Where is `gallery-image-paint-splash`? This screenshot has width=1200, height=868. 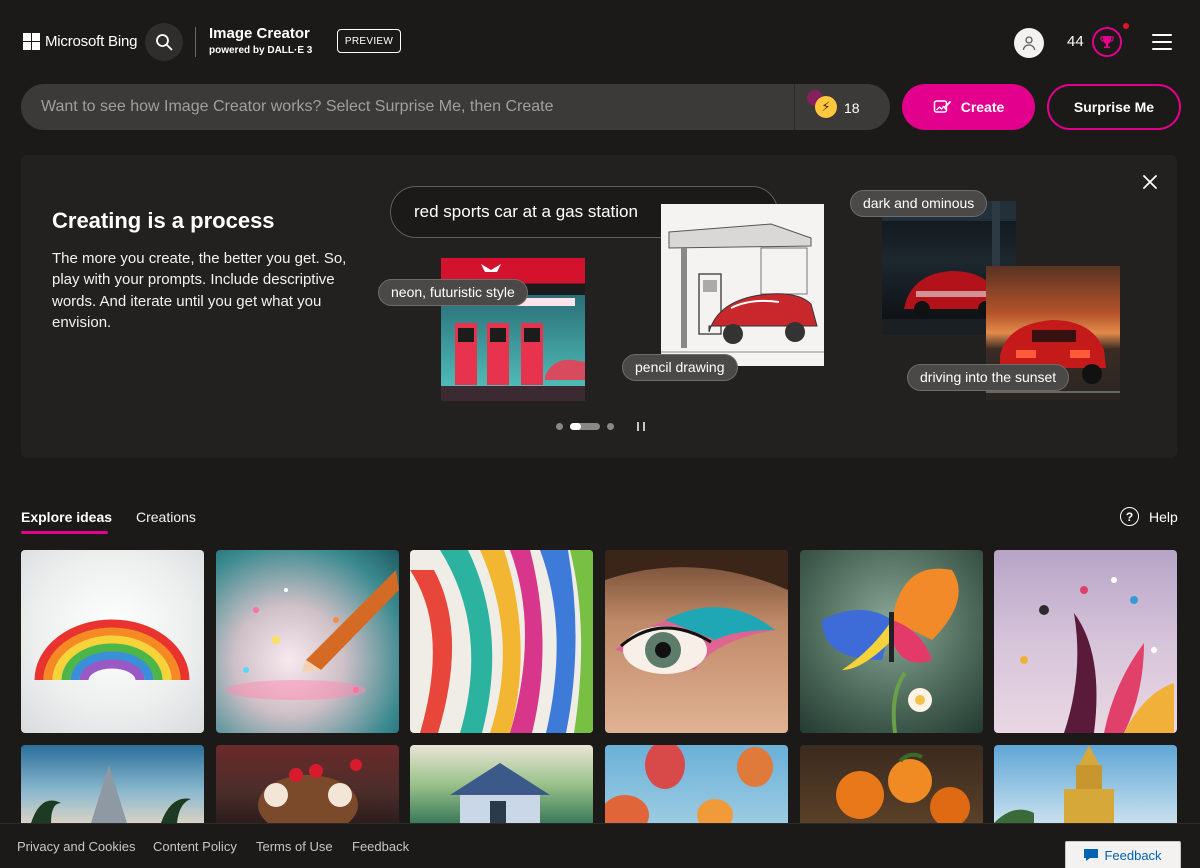 gallery-image-paint-splash is located at coordinates (1085, 641).